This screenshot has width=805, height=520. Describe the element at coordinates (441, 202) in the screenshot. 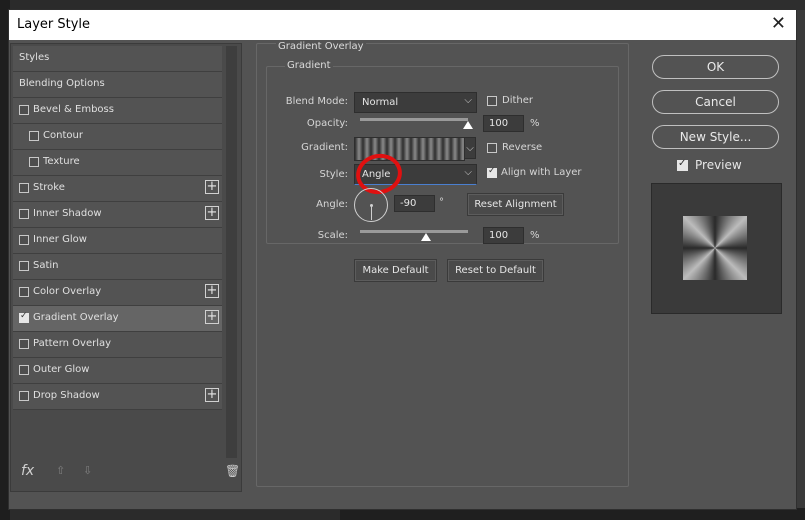

I see `angle-unit: °` at that location.